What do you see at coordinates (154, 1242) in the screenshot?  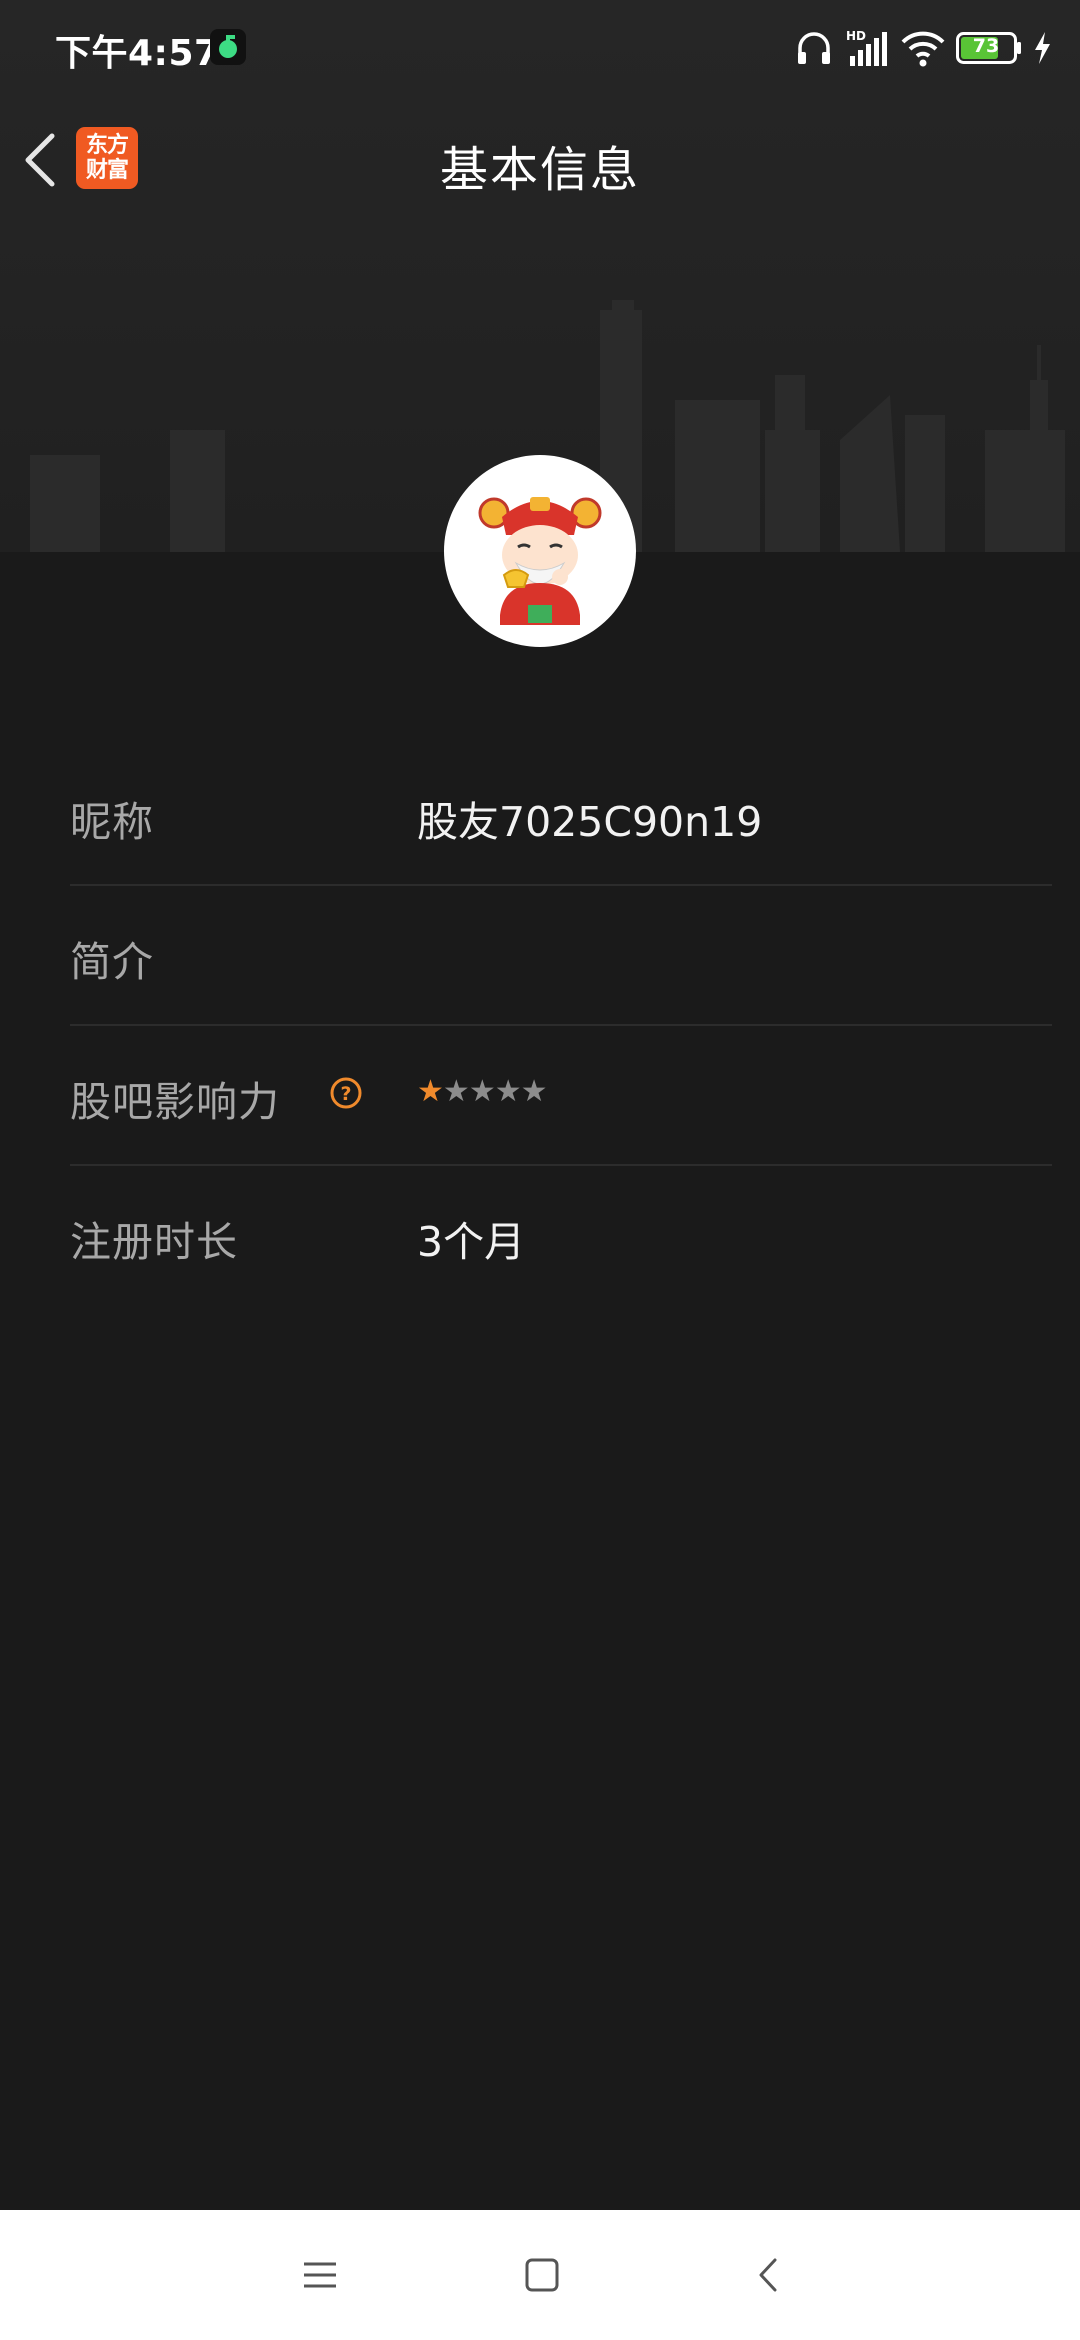 I see `registration-label: 注册时长` at bounding box center [154, 1242].